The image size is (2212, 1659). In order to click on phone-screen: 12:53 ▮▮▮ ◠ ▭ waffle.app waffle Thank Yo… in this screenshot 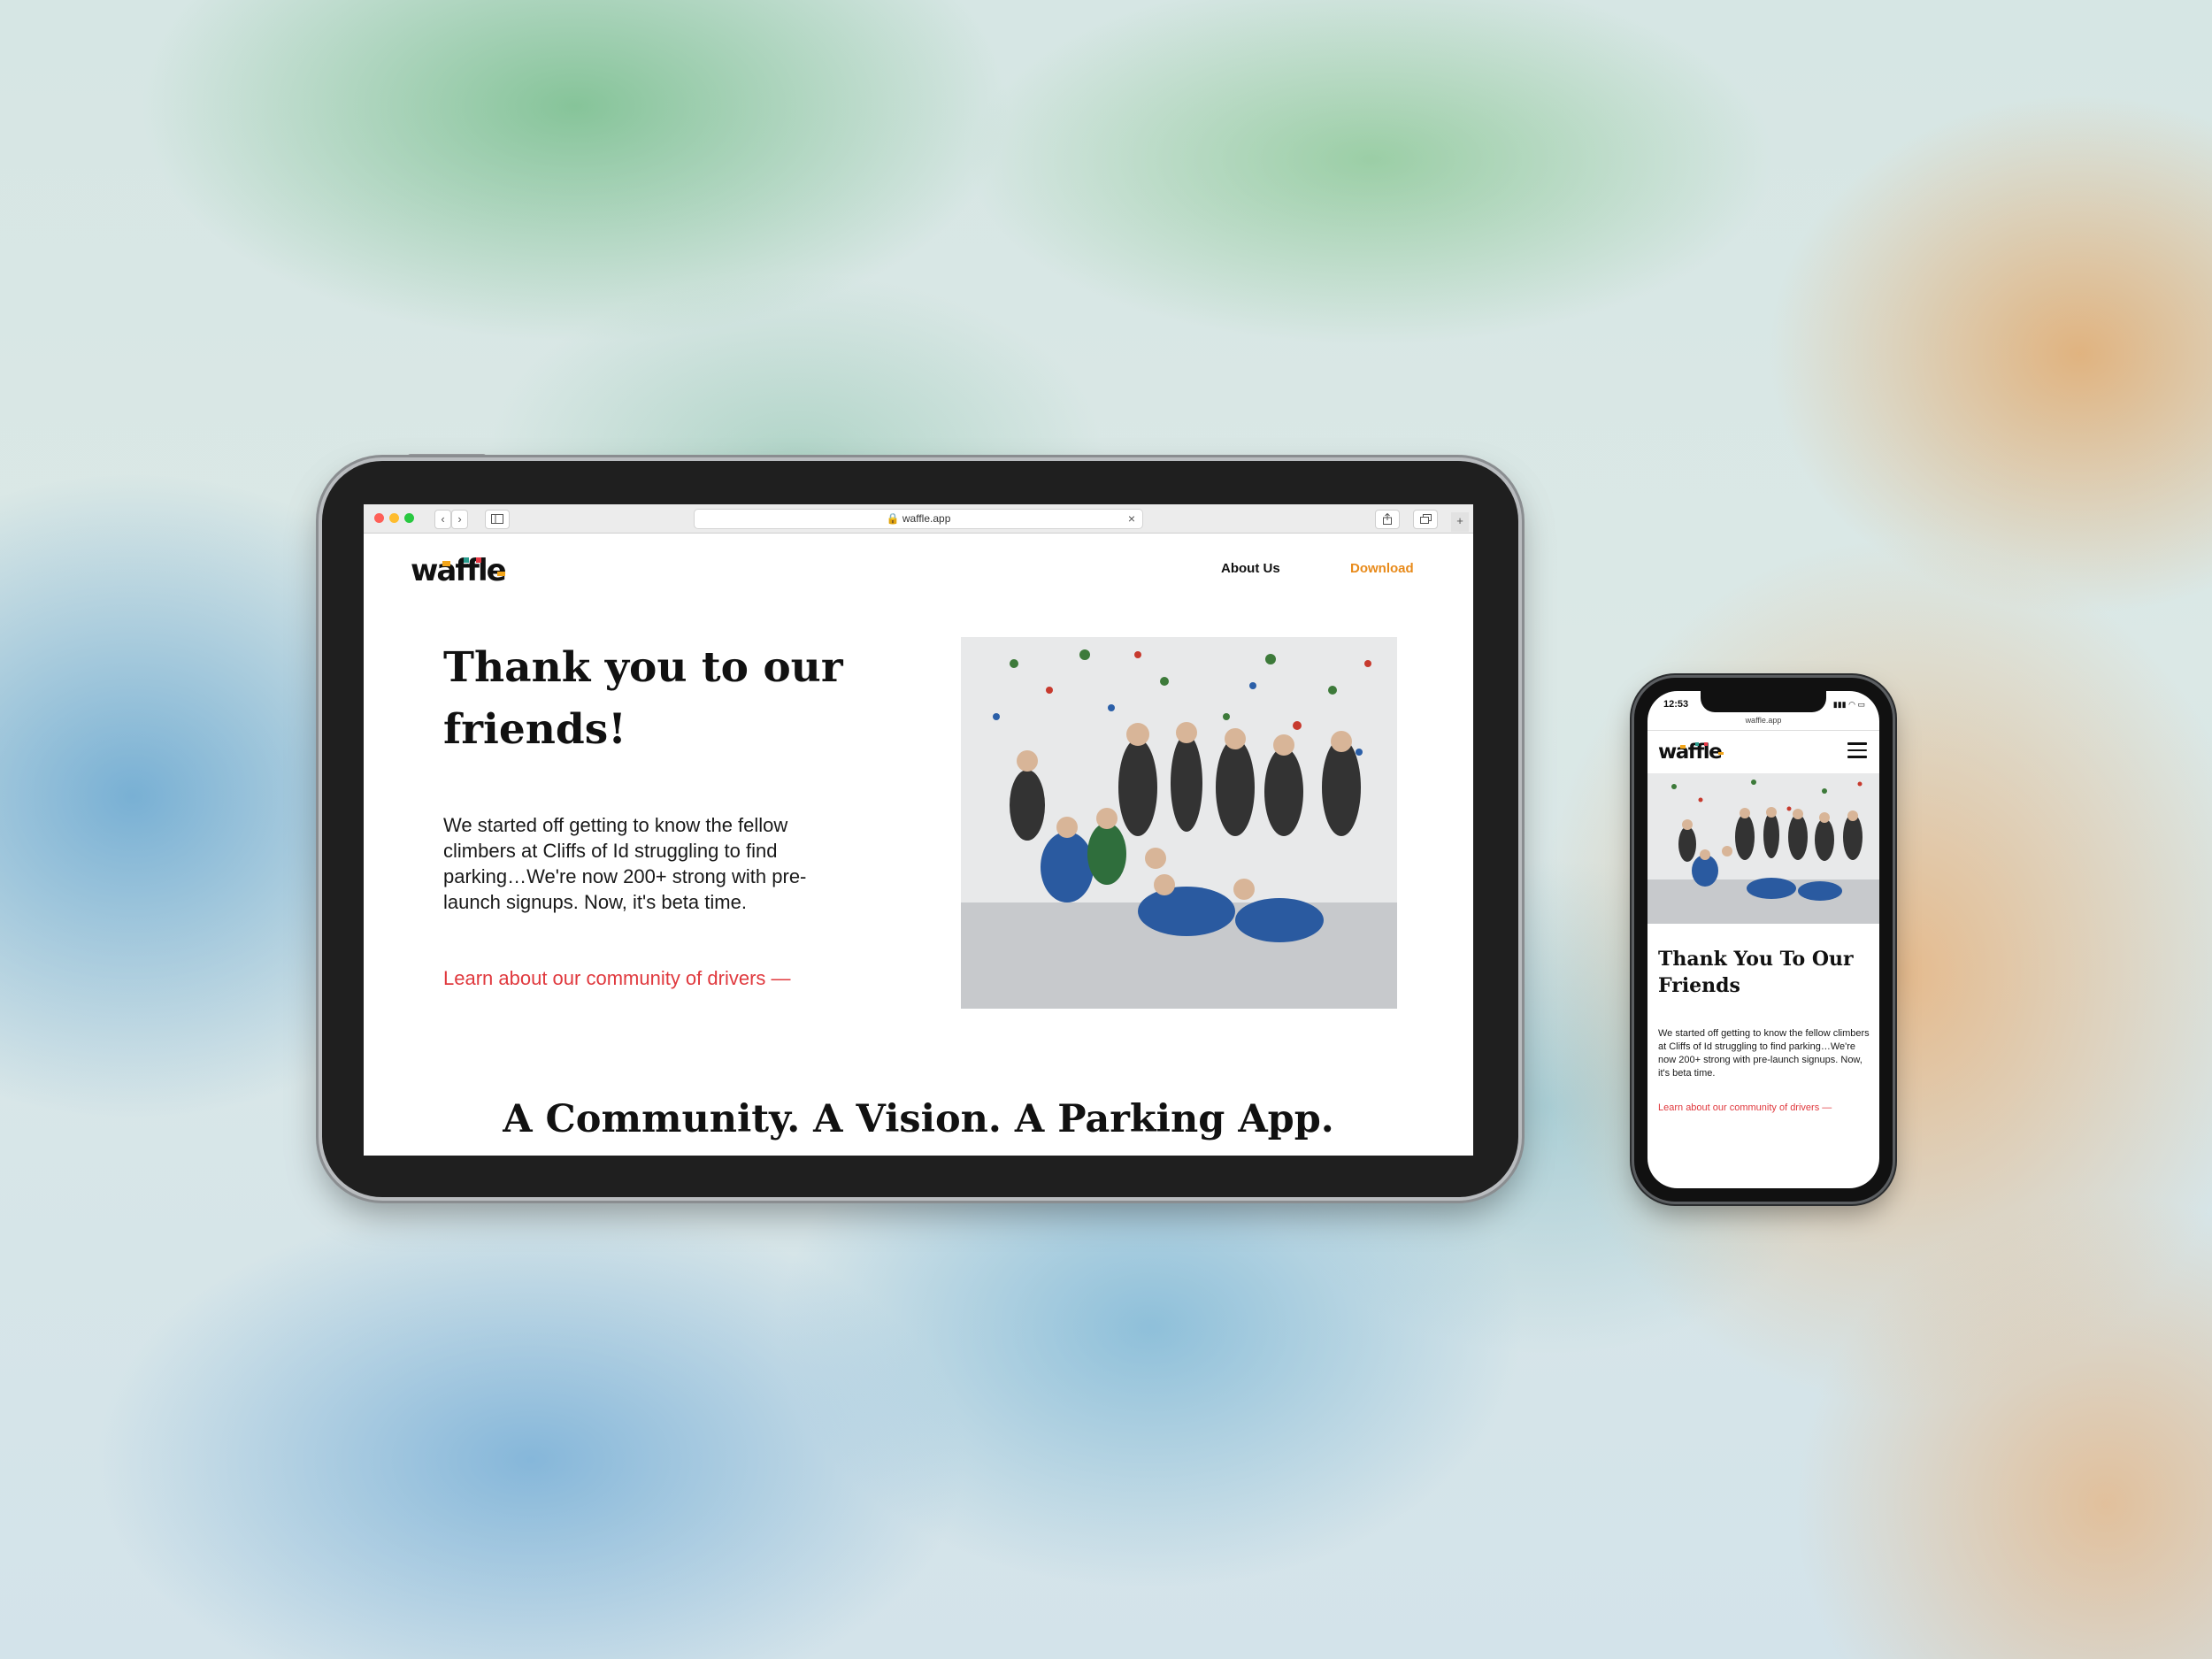, I will do `click(1763, 940)`.